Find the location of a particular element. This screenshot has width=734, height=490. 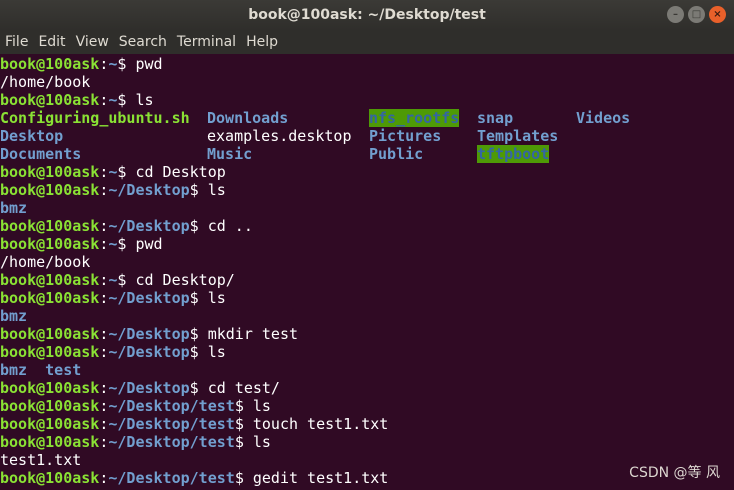

close-button: × is located at coordinates (717, 14).